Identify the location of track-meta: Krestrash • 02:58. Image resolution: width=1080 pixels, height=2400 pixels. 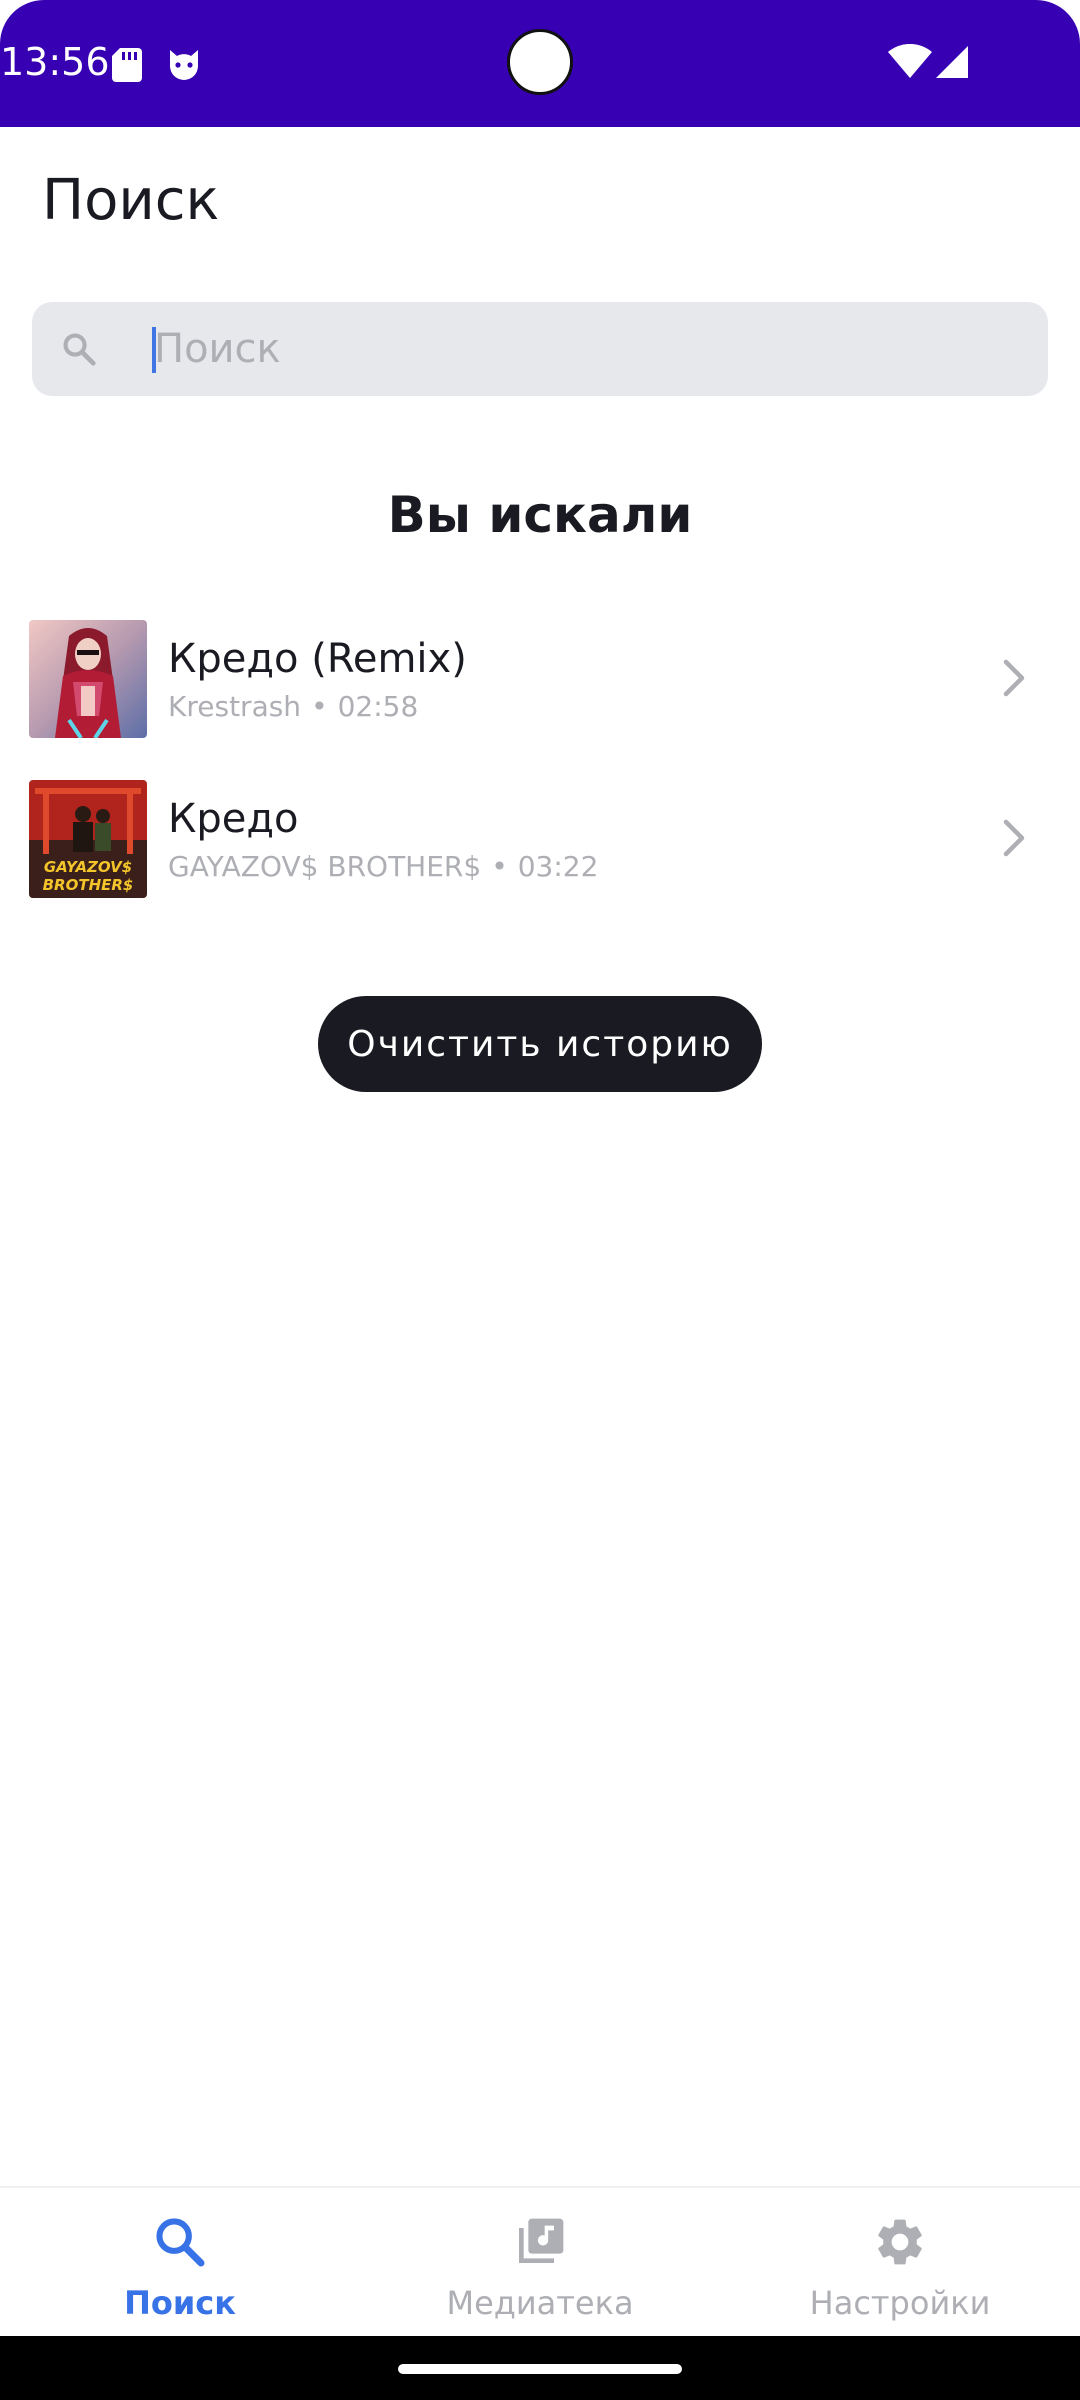
(293, 706).